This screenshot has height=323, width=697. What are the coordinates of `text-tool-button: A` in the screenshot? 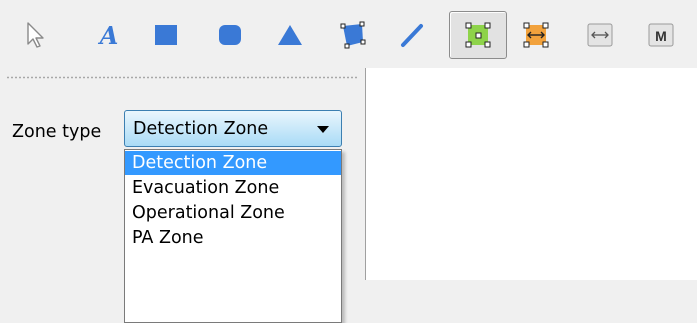 It's located at (109, 35).